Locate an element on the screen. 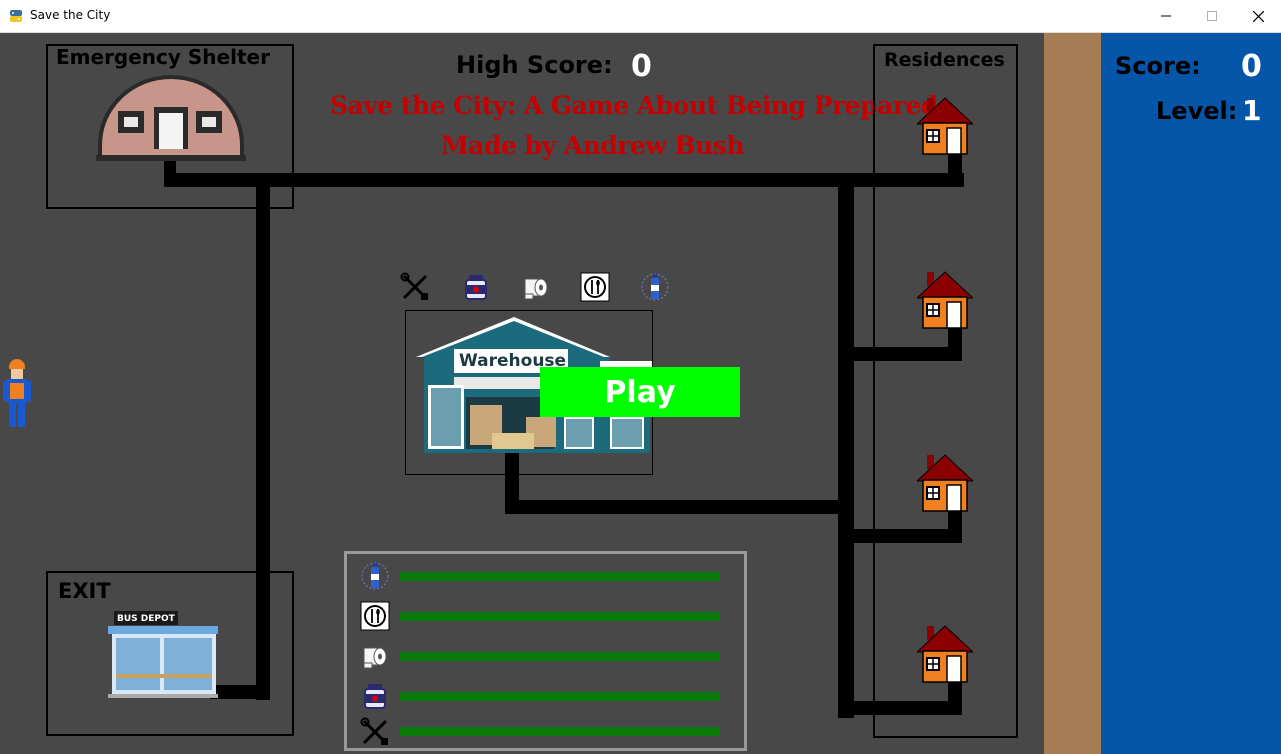 This screenshot has width=1281, height=754. exit-label: EXIT is located at coordinates (84, 591).